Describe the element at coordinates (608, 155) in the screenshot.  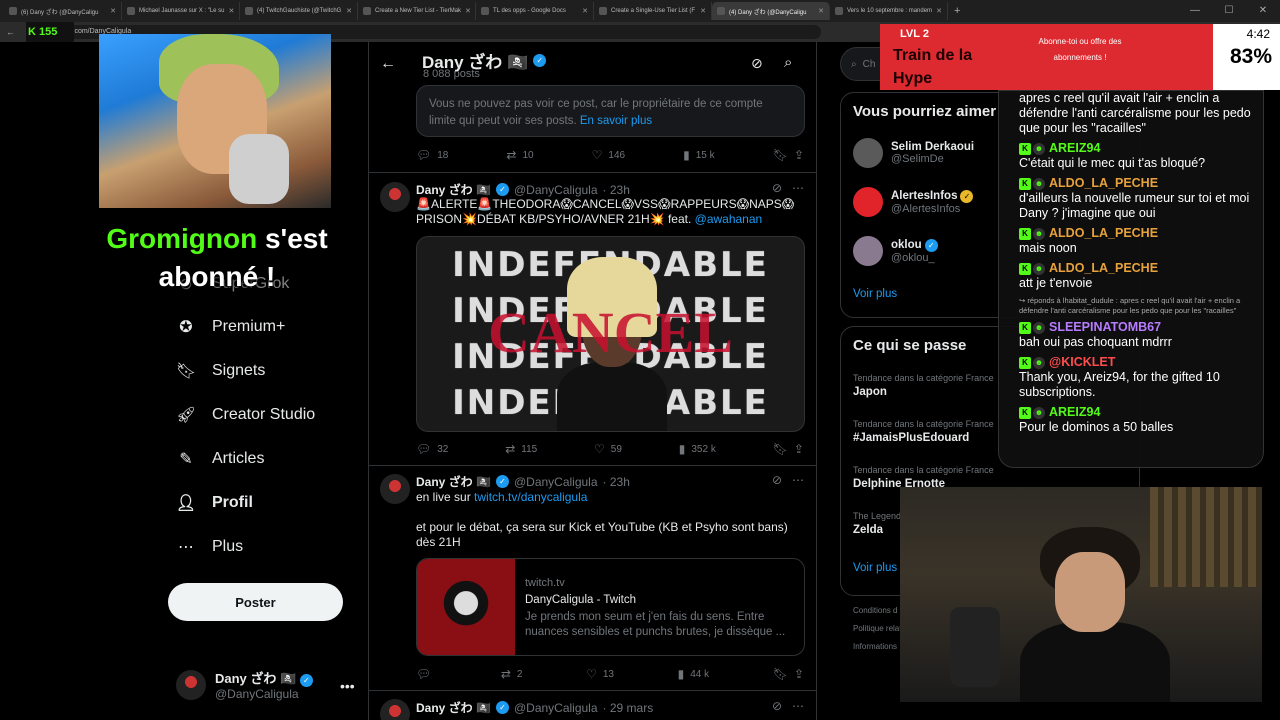
I see `like-button: ♡ 146` at that location.